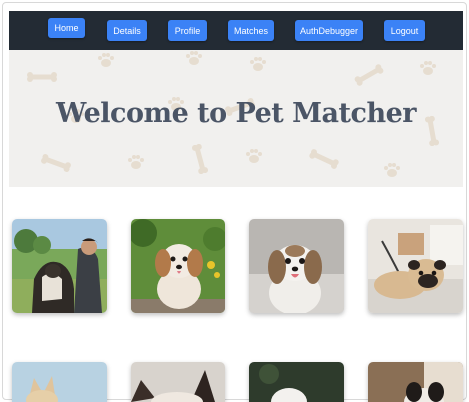 Image resolution: width=469 pixels, height=402 pixels. Describe the element at coordinates (127, 30) in the screenshot. I see `nav-details-button: Details` at that location.